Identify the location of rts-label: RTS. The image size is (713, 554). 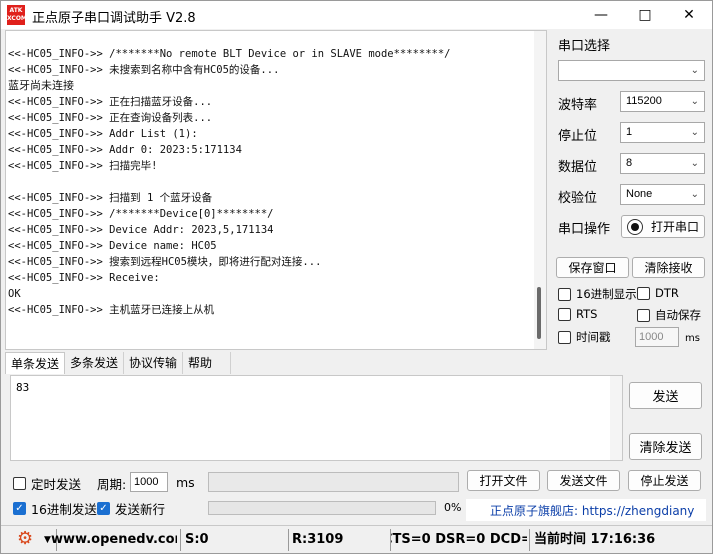
(587, 314).